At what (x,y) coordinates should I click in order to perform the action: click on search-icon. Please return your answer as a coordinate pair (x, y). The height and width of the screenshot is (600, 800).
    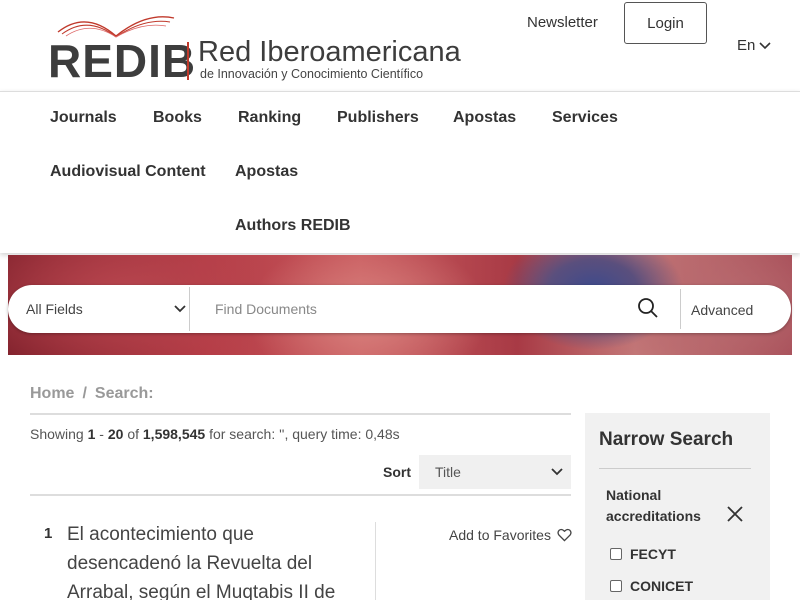
    Looking at the image, I should click on (648, 308).